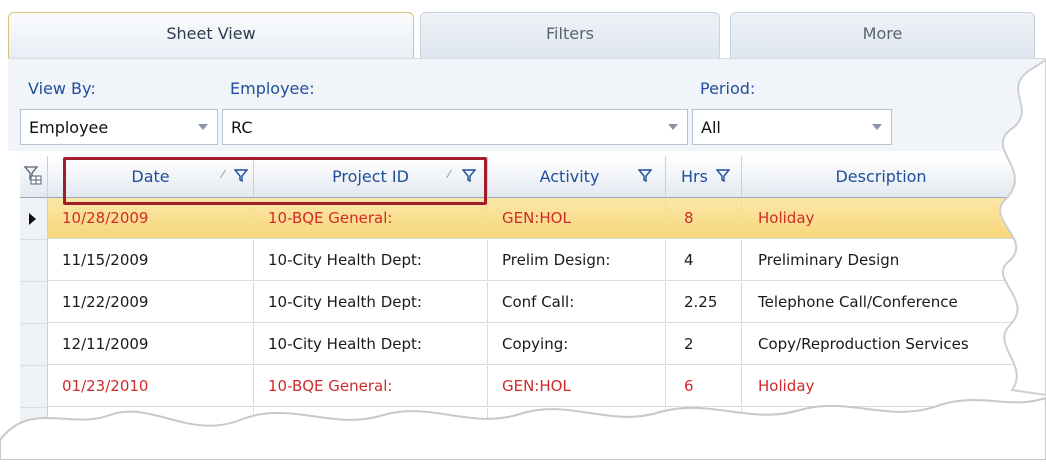 Image resolution: width=1046 pixels, height=466 pixels. I want to click on grid-corner, so click(34, 177).